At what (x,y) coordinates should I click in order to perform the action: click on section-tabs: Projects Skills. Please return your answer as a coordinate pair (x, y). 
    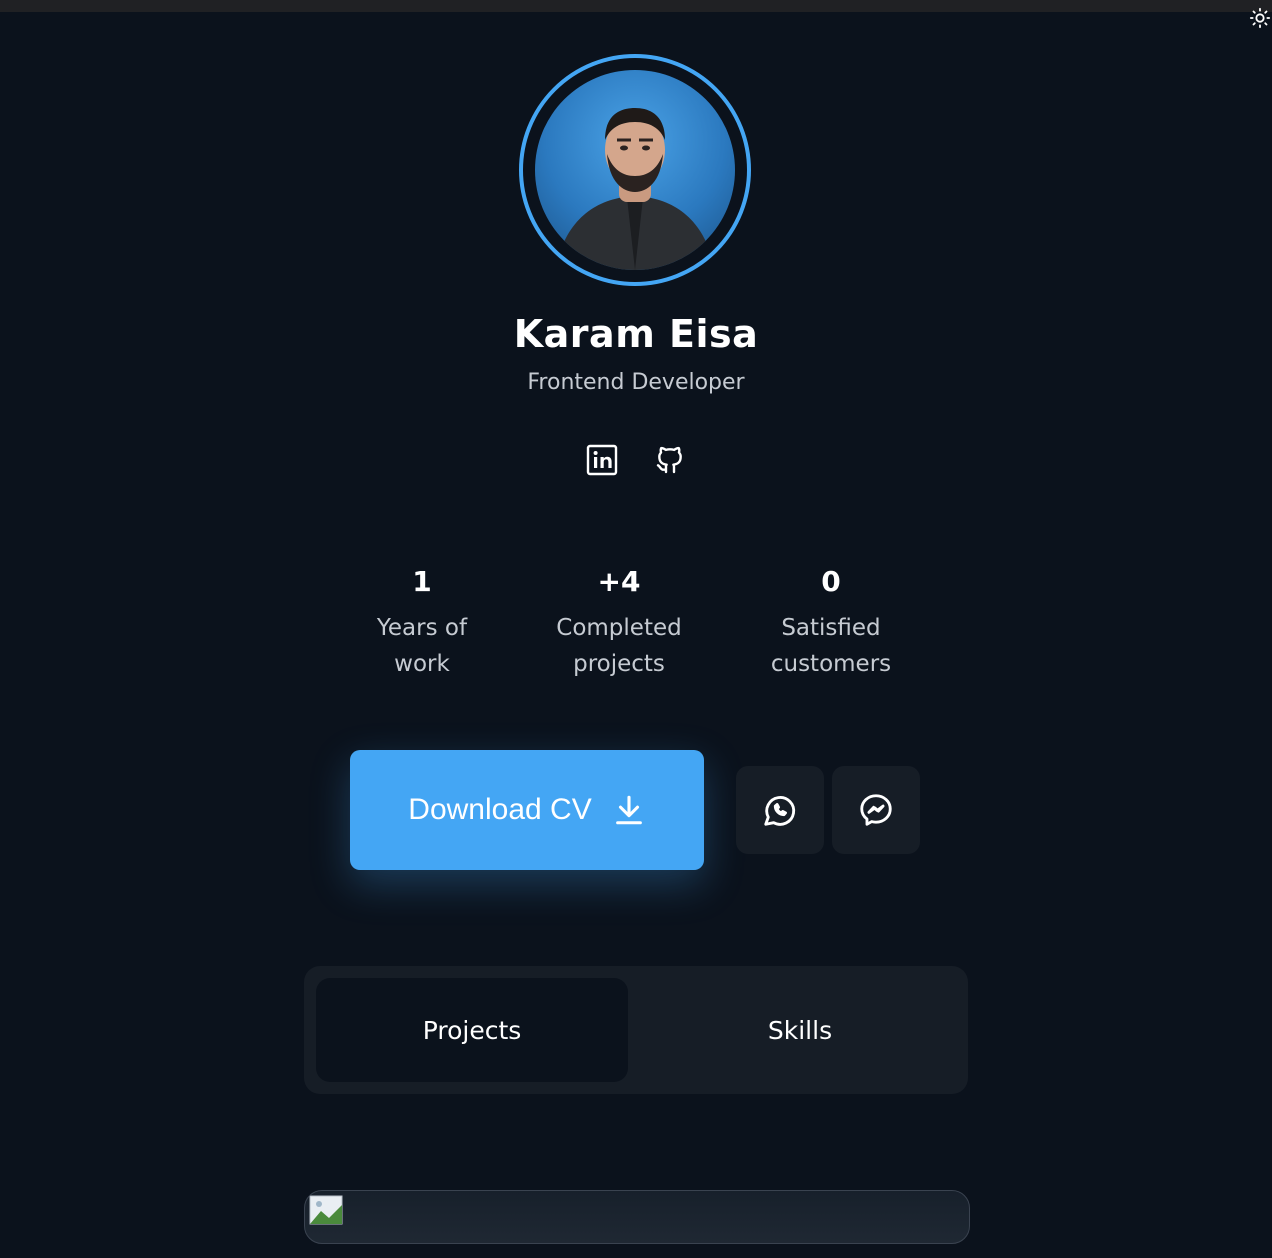
    Looking at the image, I should click on (636, 1030).